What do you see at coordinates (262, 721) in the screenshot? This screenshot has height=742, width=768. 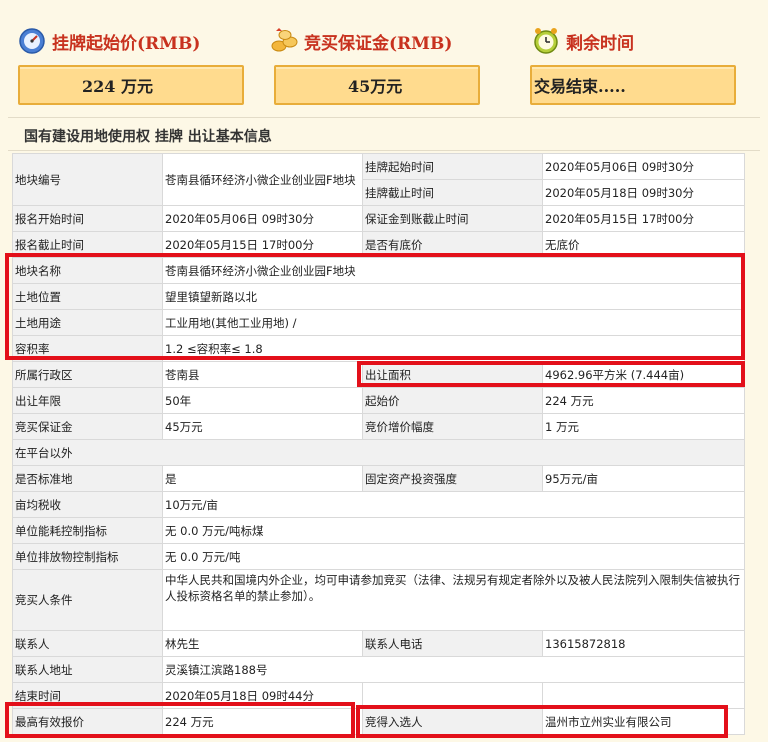 I see `highest-bid-value: 224 万元` at bounding box center [262, 721].